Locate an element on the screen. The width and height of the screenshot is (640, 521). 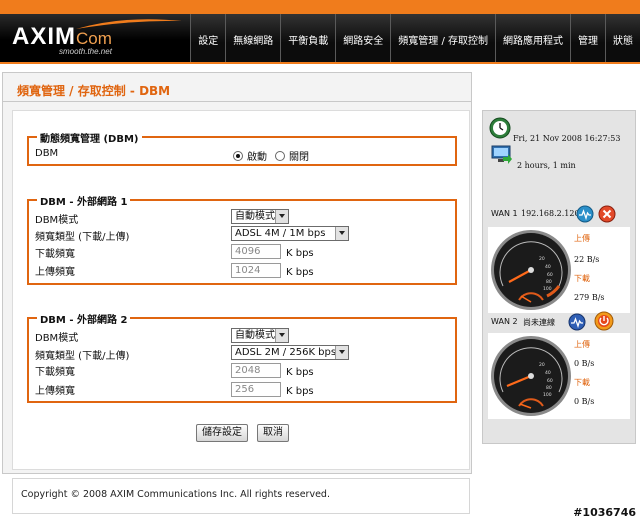
wan1-disconnect-icon is located at coordinates (607, 214).